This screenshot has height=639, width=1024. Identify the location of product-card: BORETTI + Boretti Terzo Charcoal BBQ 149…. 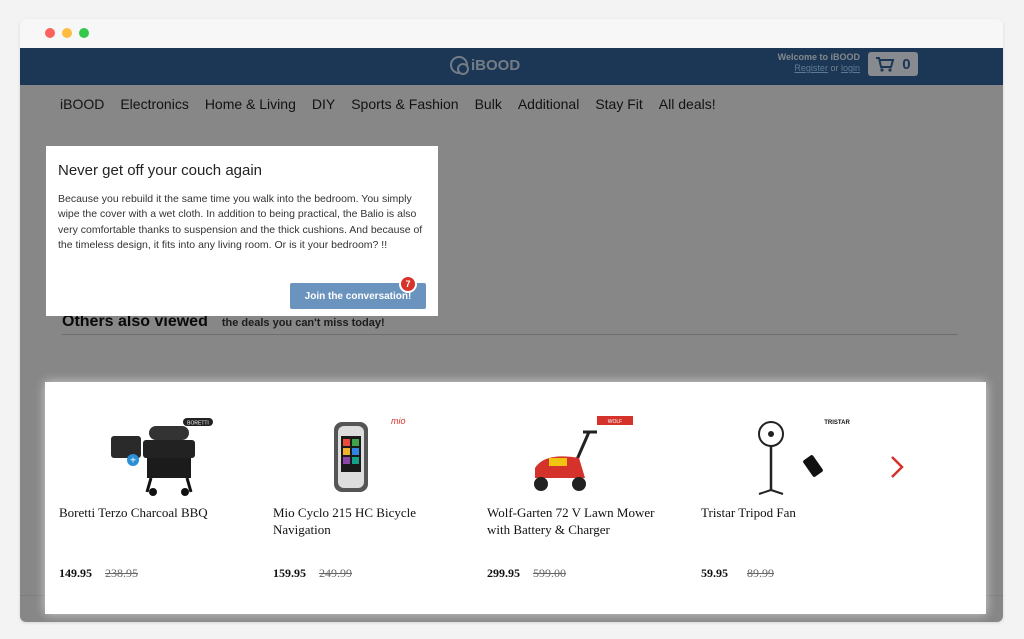
(145, 498).